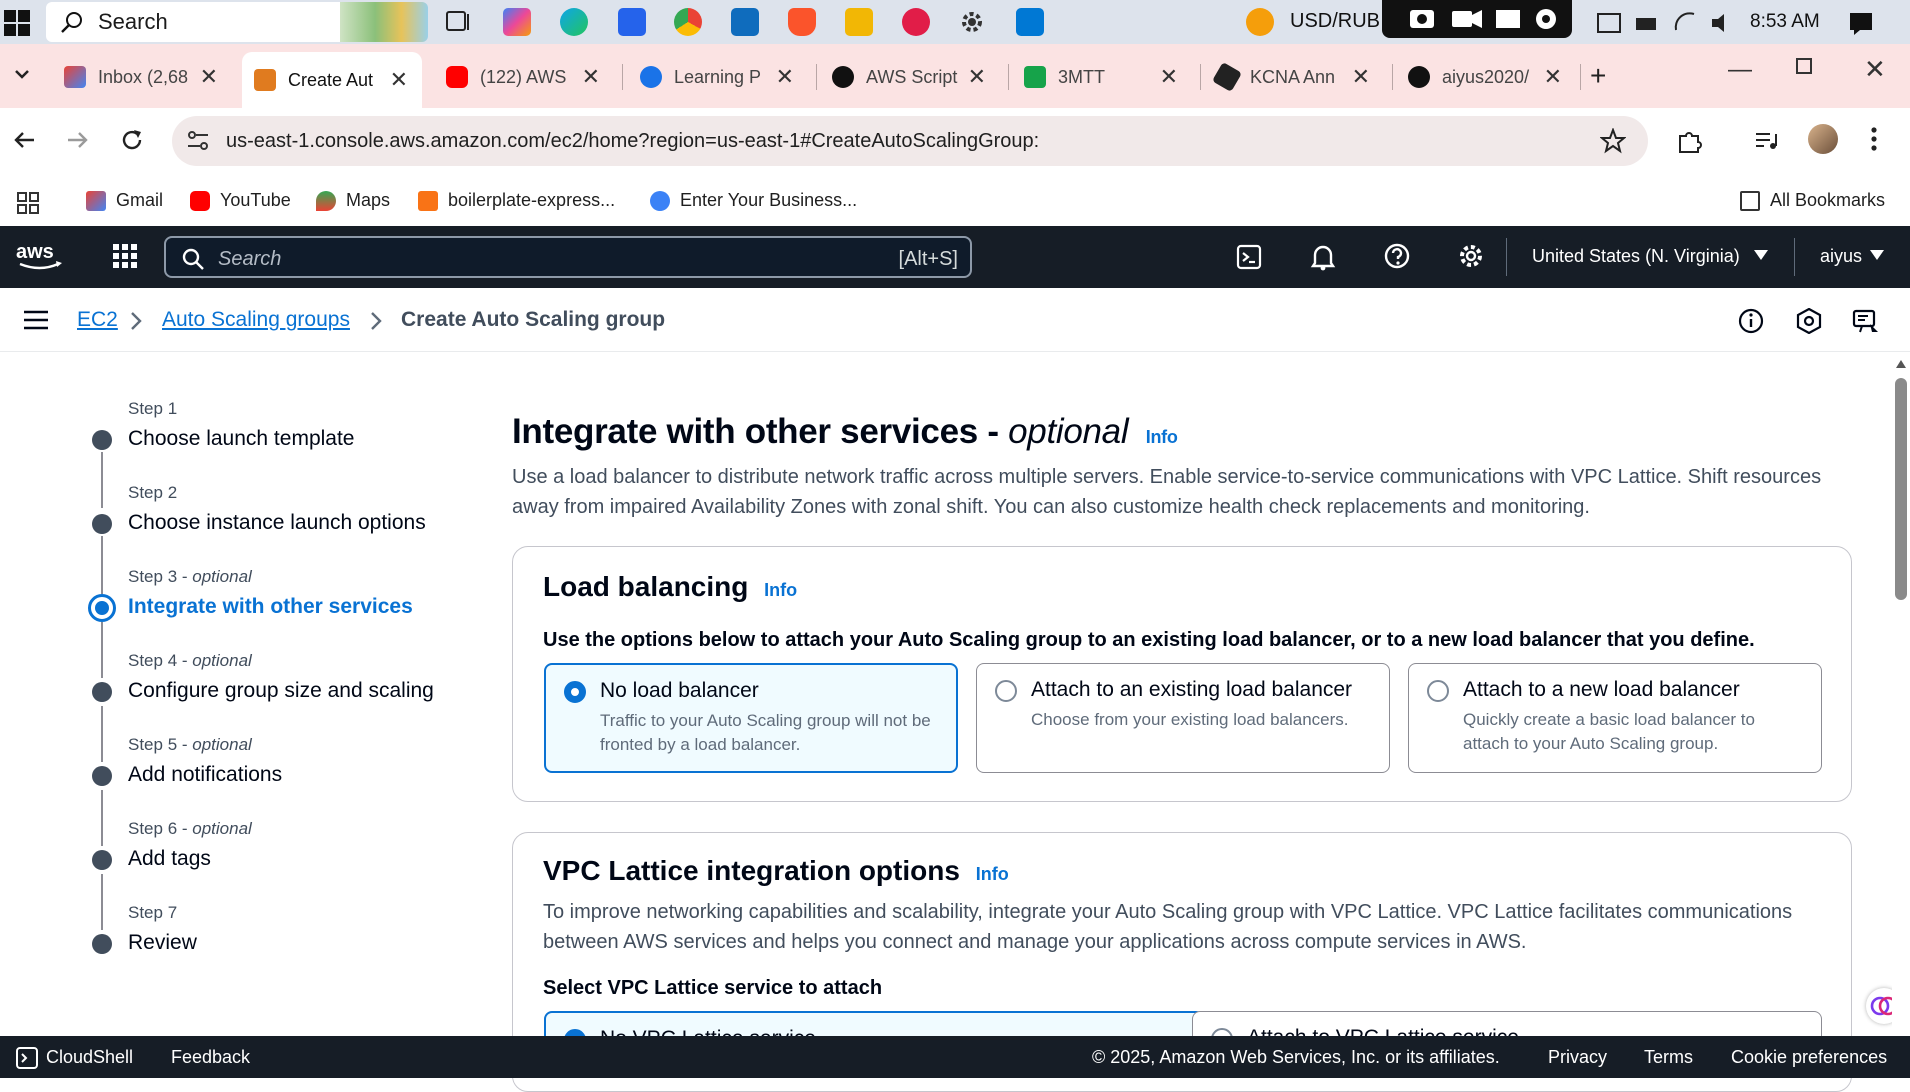 The width and height of the screenshot is (1910, 1092). Describe the element at coordinates (745, 22) in the screenshot. I see `outlook-icon` at that location.